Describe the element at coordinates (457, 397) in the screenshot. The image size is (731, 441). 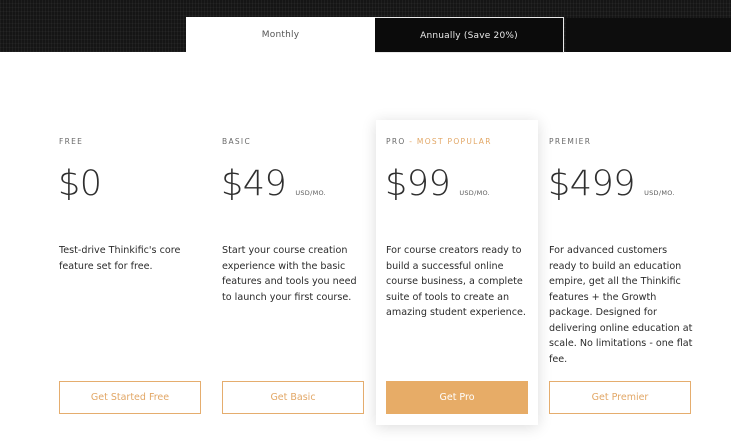
I see `get-pro-button: Get Pro` at that location.